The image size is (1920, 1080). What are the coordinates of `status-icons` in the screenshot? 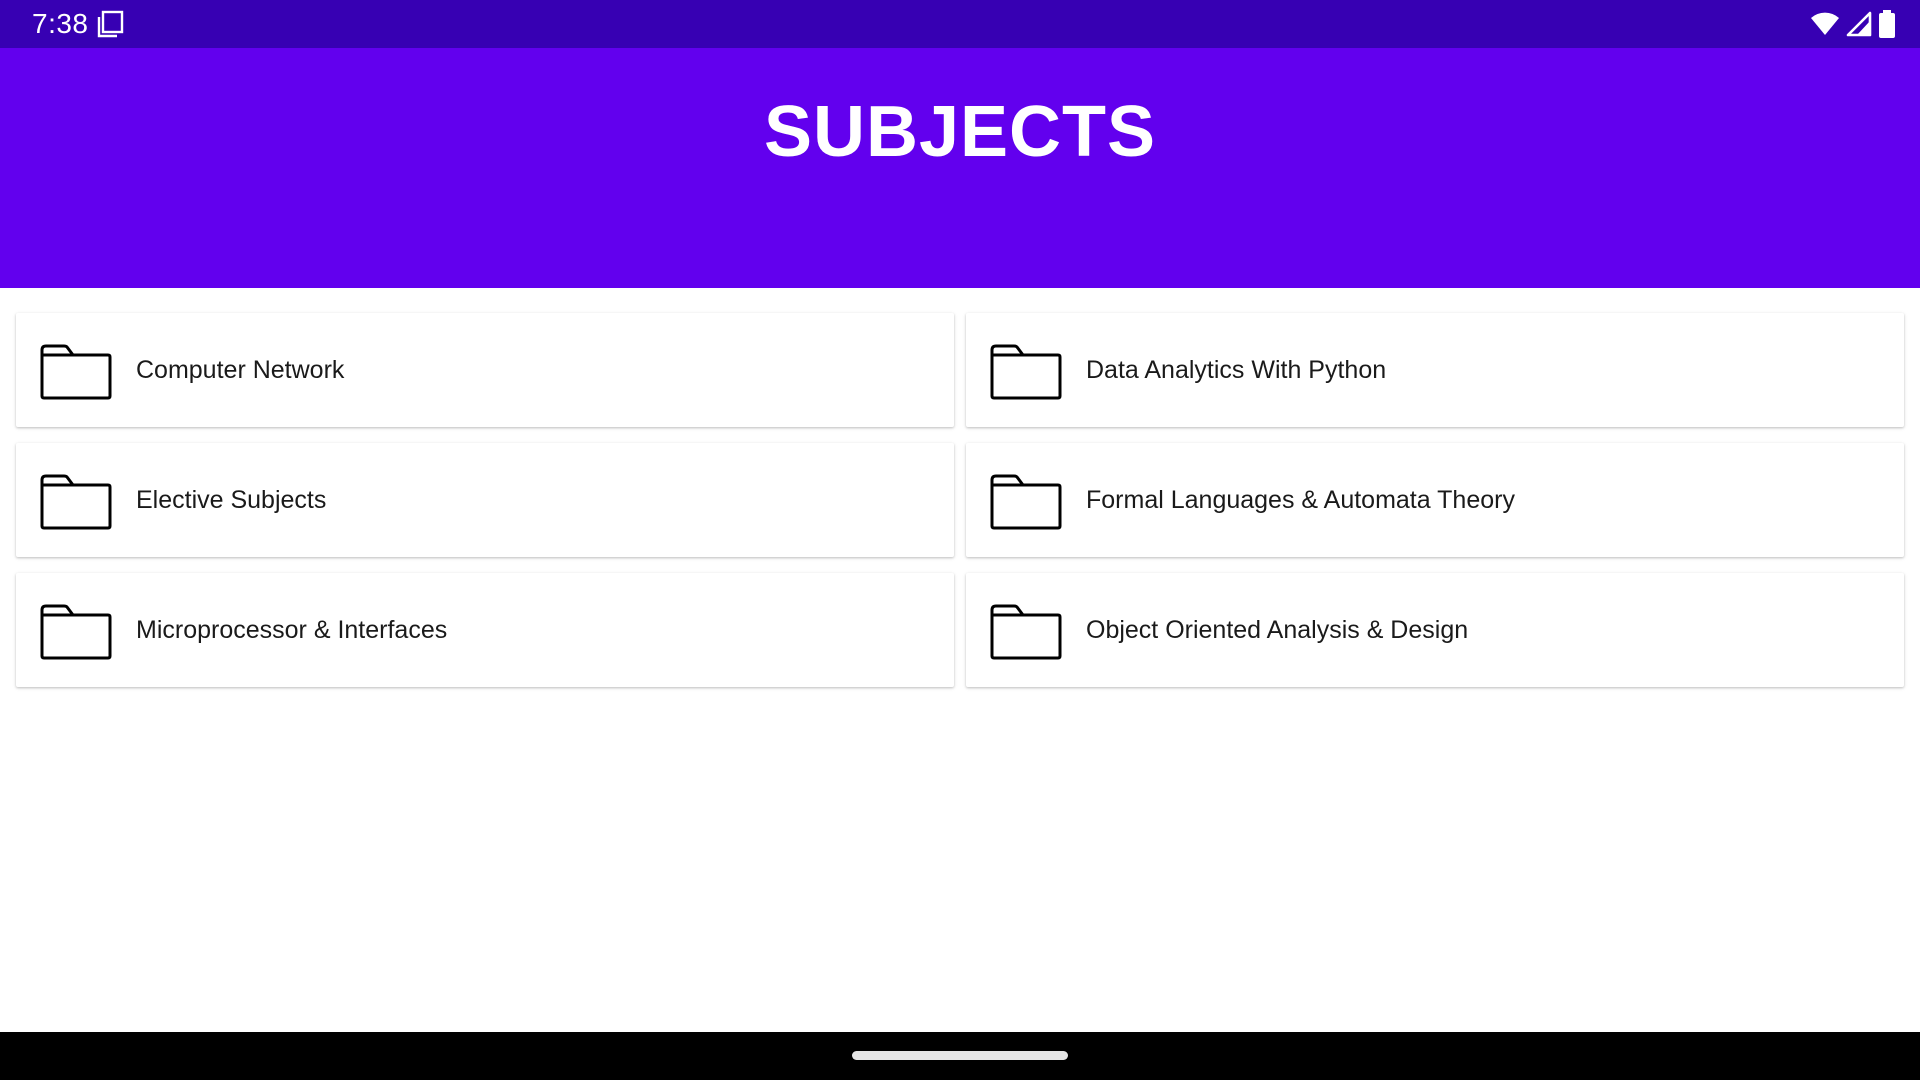 It's located at (1853, 24).